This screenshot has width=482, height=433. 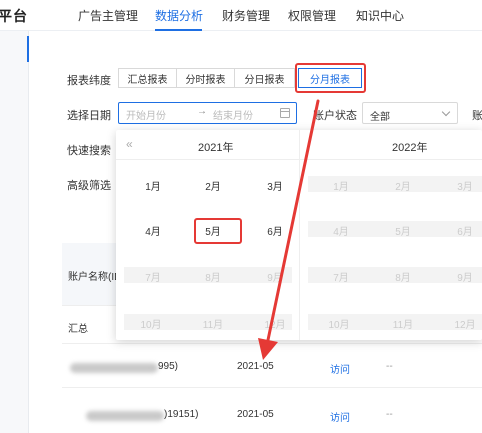 I want to click on date-label: 选择日期, so click(x=89, y=116).